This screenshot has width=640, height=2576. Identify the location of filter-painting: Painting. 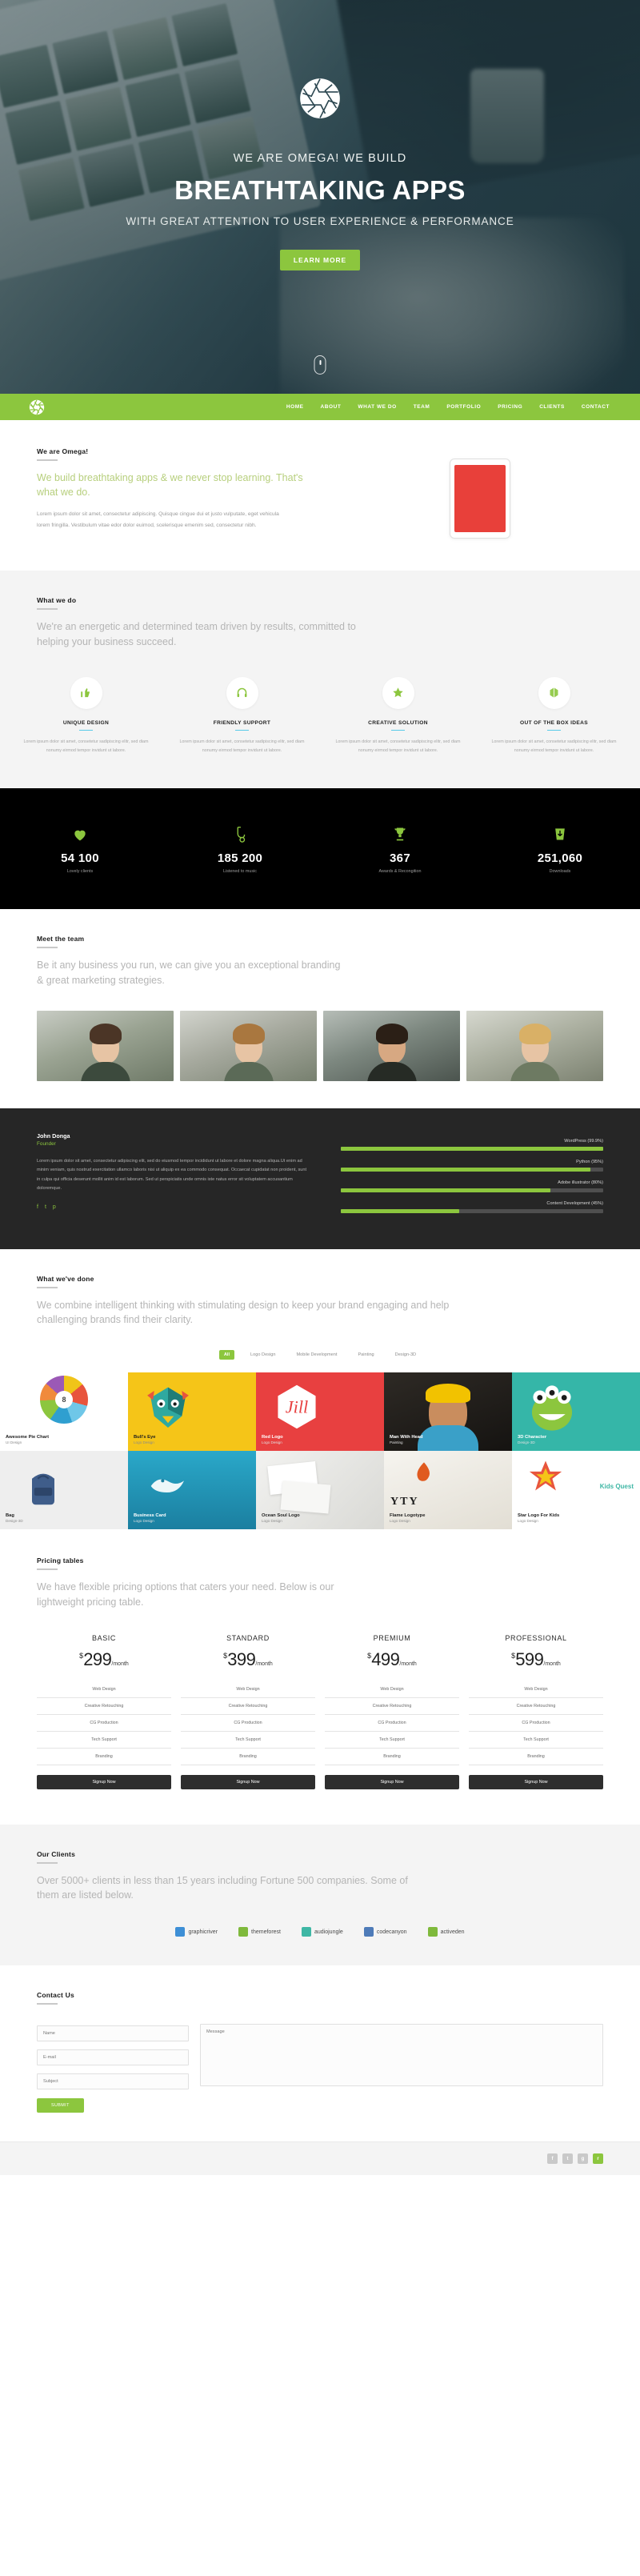
(365, 1355).